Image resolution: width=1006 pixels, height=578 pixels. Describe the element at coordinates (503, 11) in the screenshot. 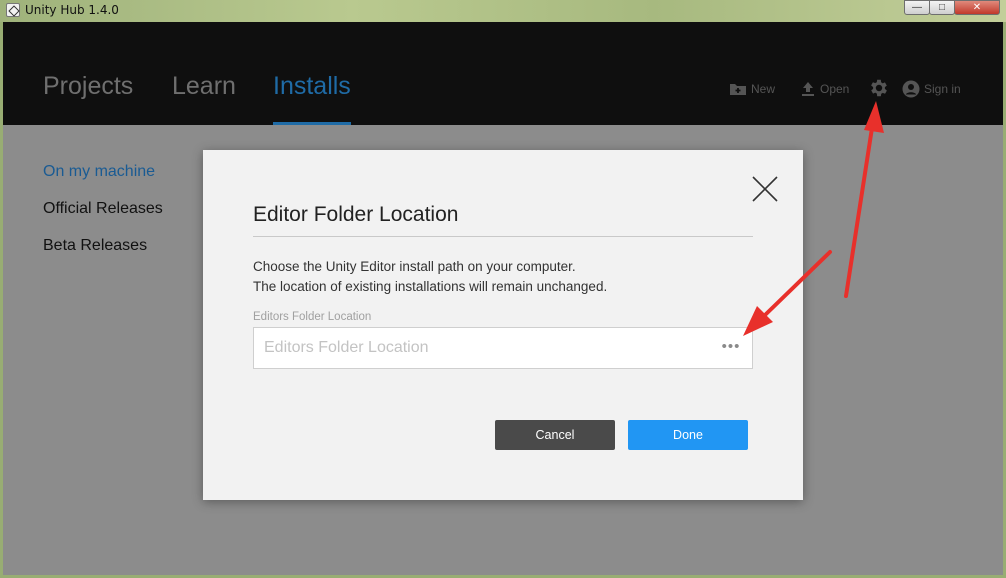

I see `window-titlebar: Unity Hub 1.4.0 — □ ✕` at that location.